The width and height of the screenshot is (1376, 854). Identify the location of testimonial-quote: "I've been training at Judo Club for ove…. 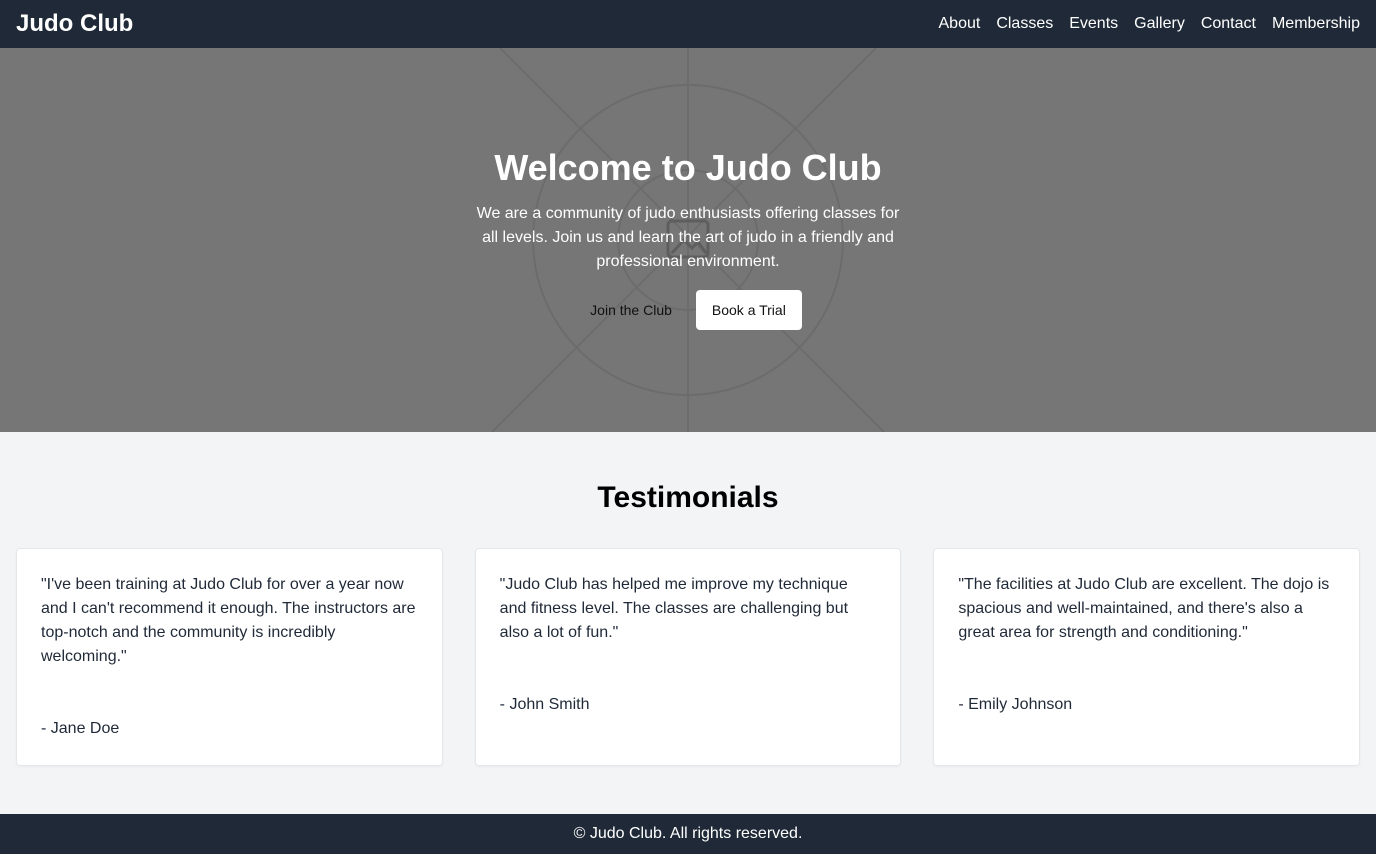
(228, 620).